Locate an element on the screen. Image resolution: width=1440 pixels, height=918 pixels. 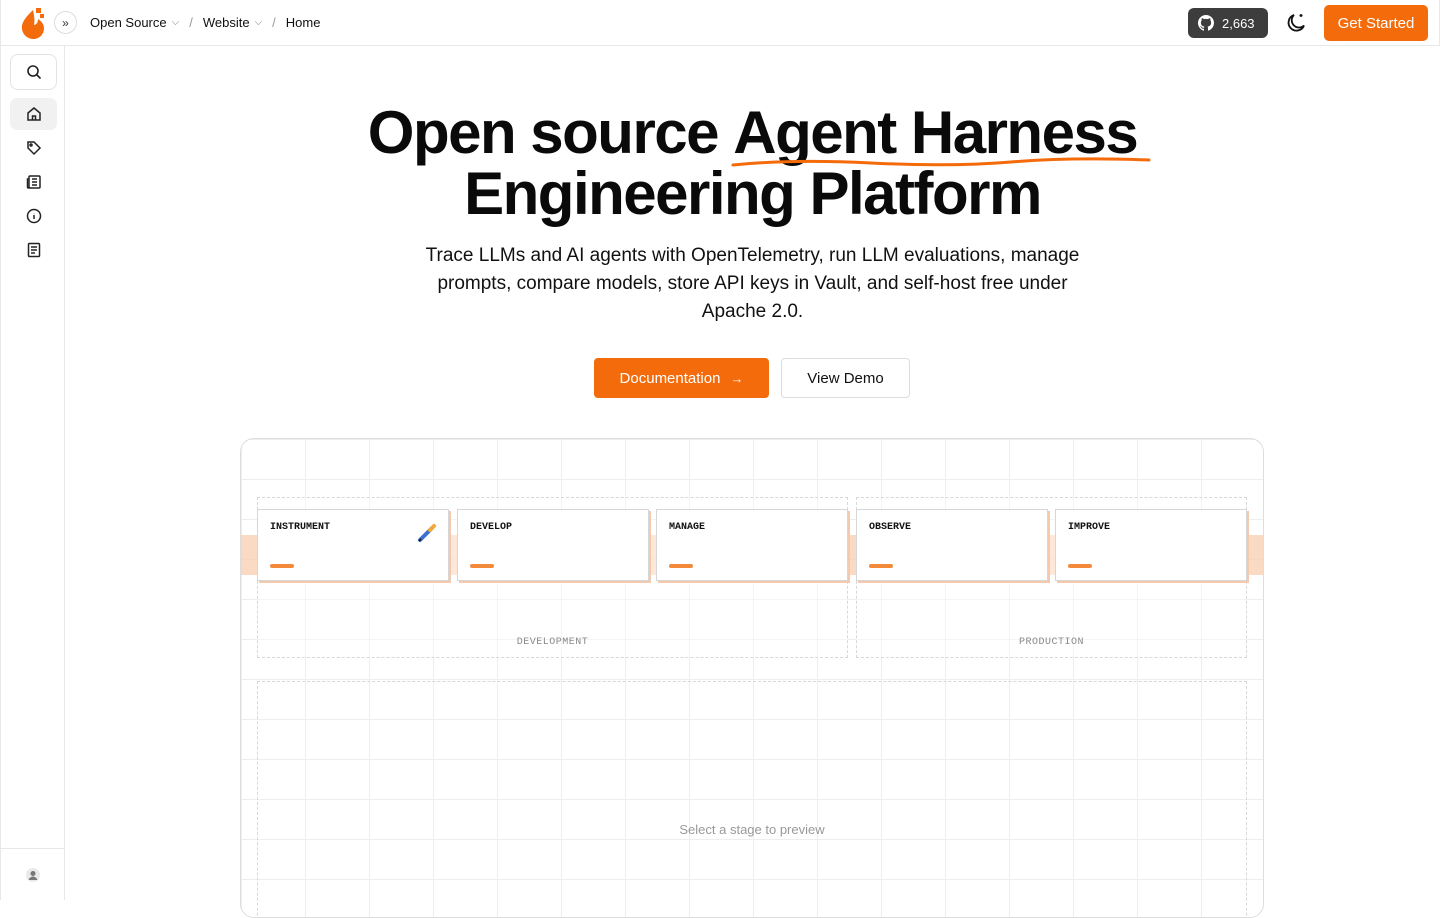
stage-label: IMPROVE is located at coordinates (1089, 527).